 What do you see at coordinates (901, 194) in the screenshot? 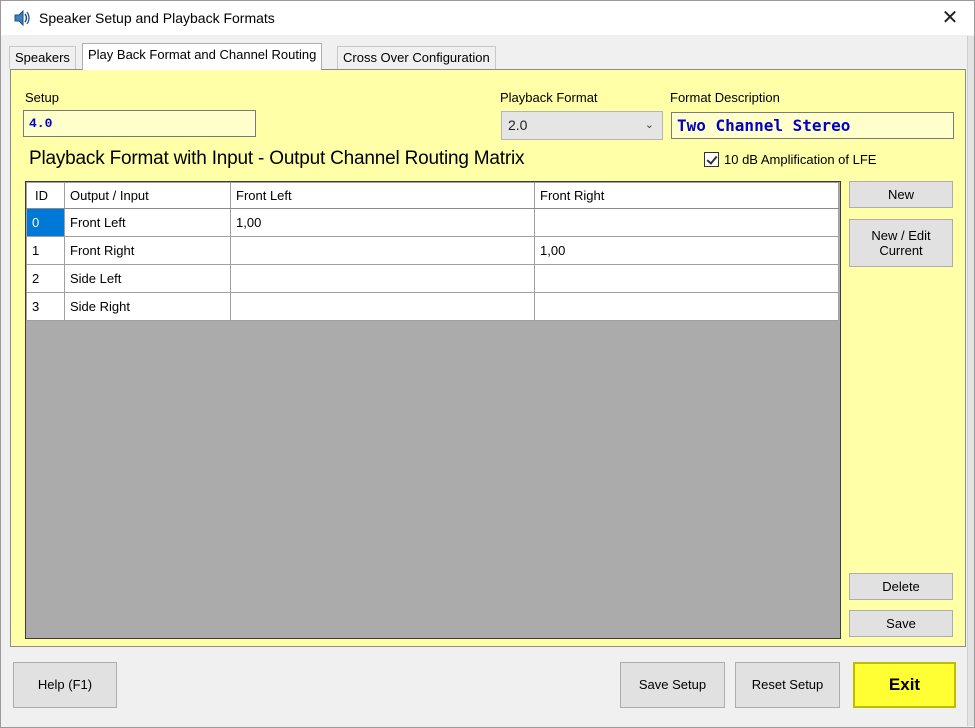
I see `new-button: New` at bounding box center [901, 194].